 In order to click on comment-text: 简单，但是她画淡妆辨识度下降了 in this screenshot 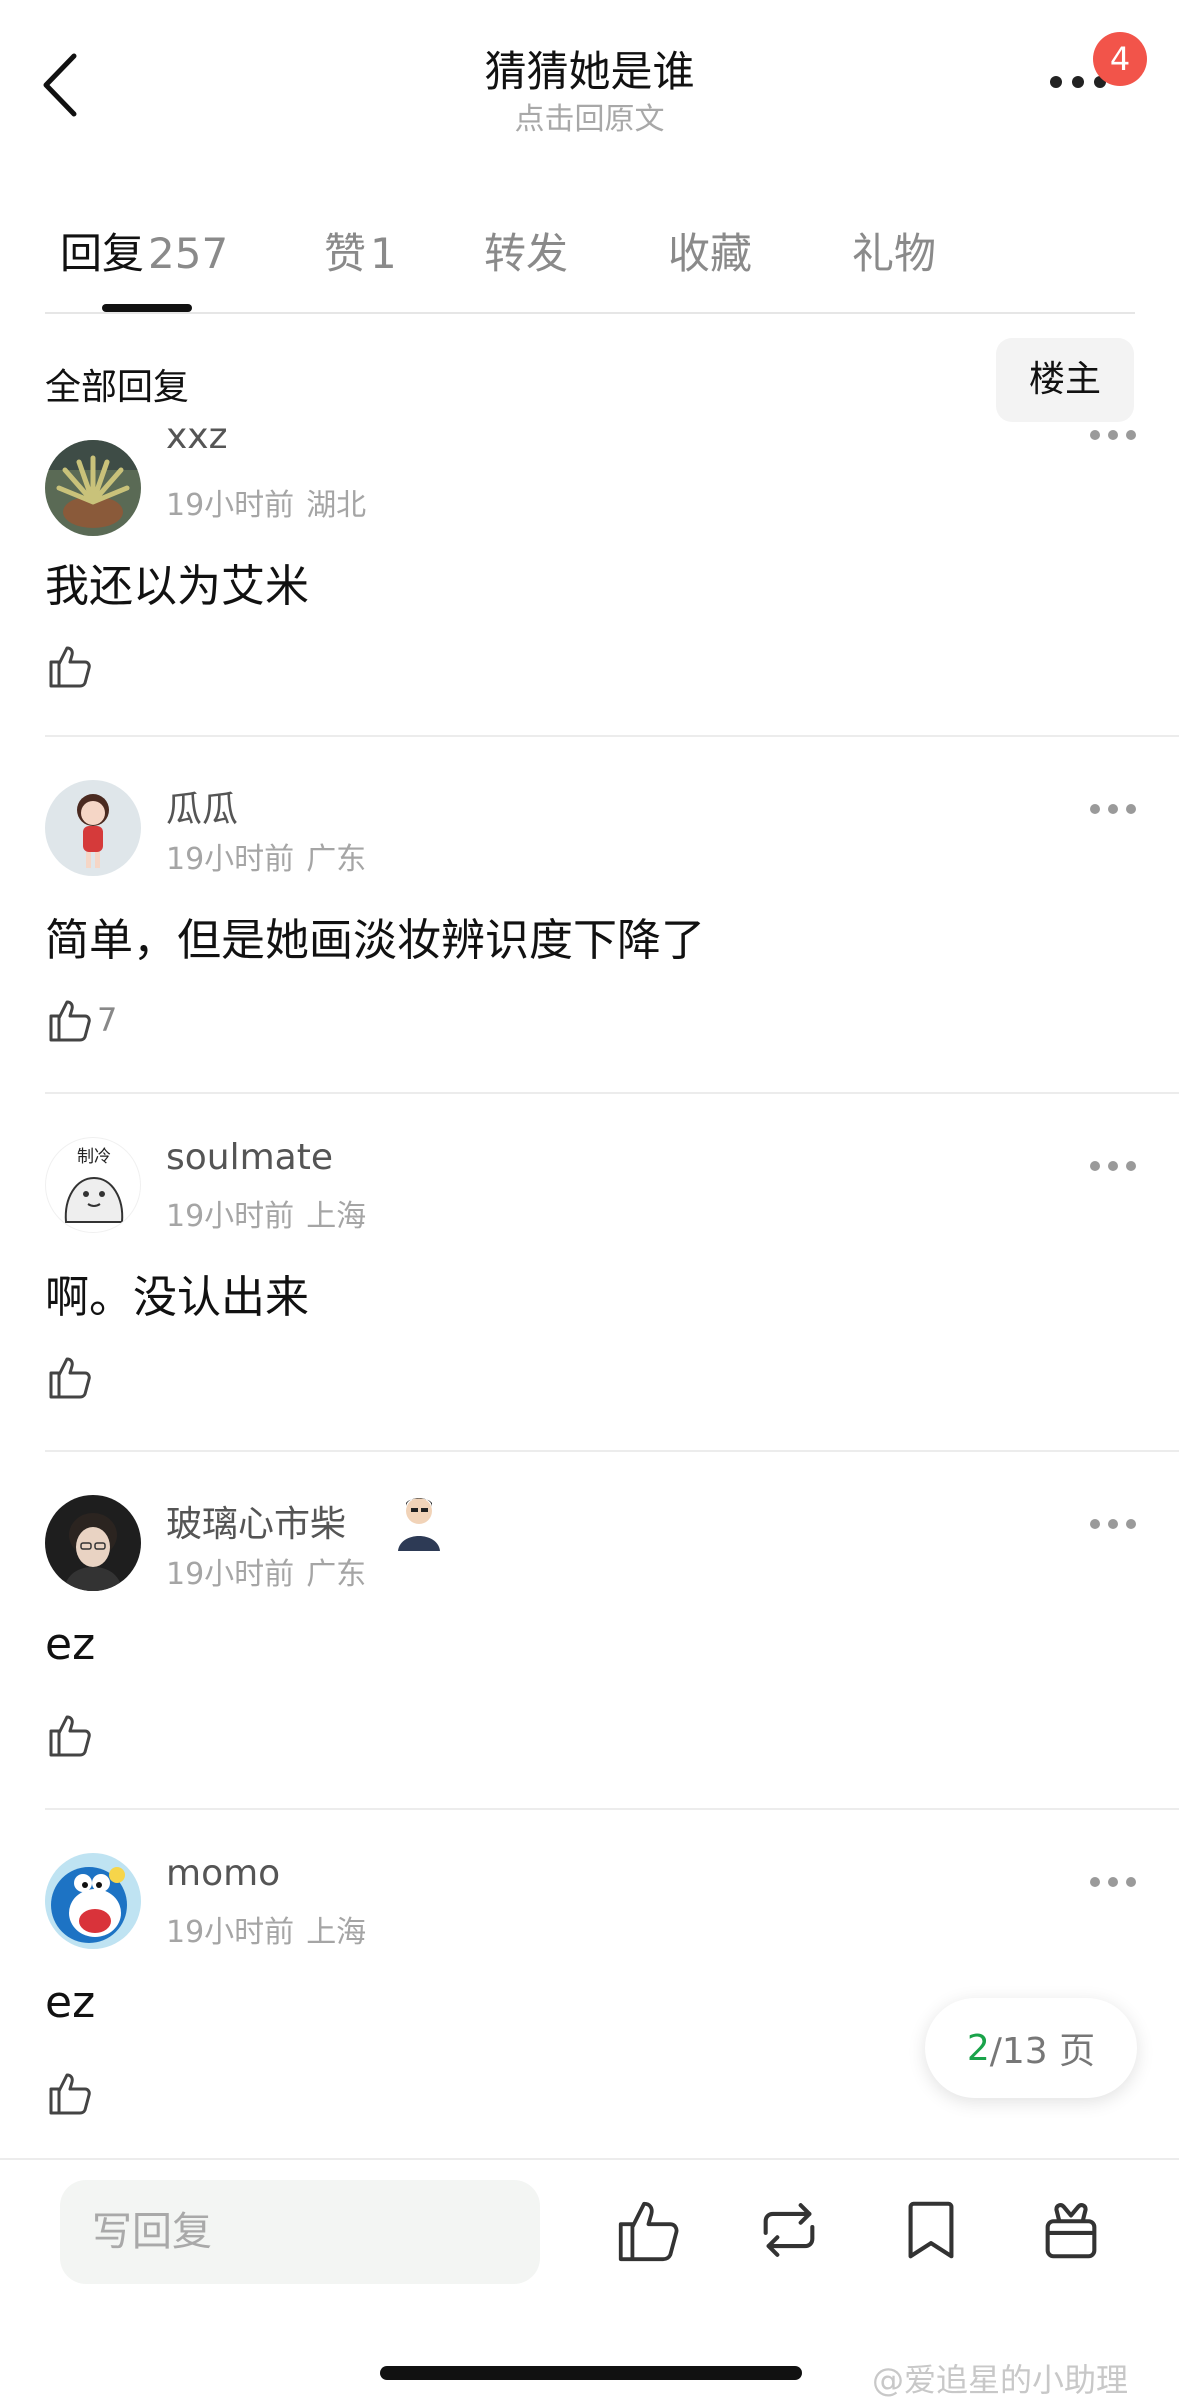, I will do `click(375, 940)`.